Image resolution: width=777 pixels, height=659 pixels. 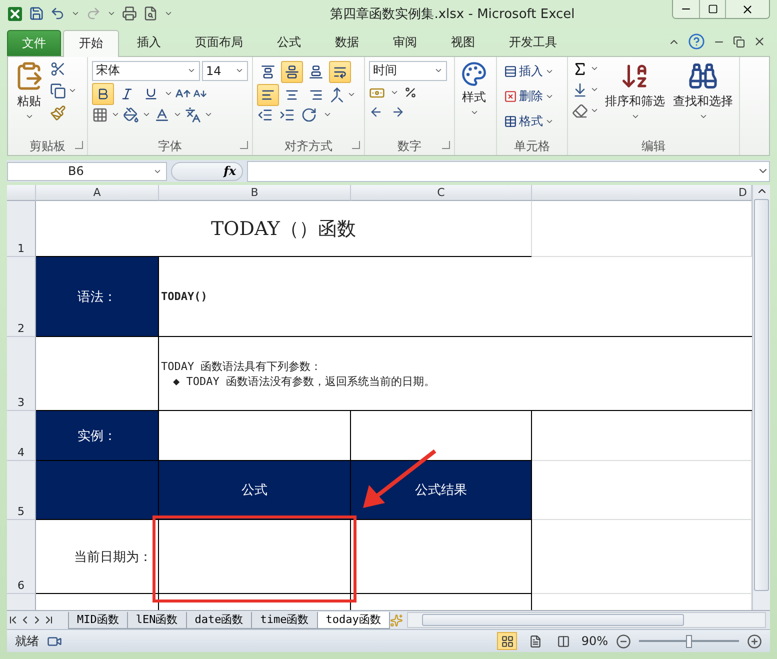 What do you see at coordinates (34, 43) in the screenshot?
I see `file-tab: 文件` at bounding box center [34, 43].